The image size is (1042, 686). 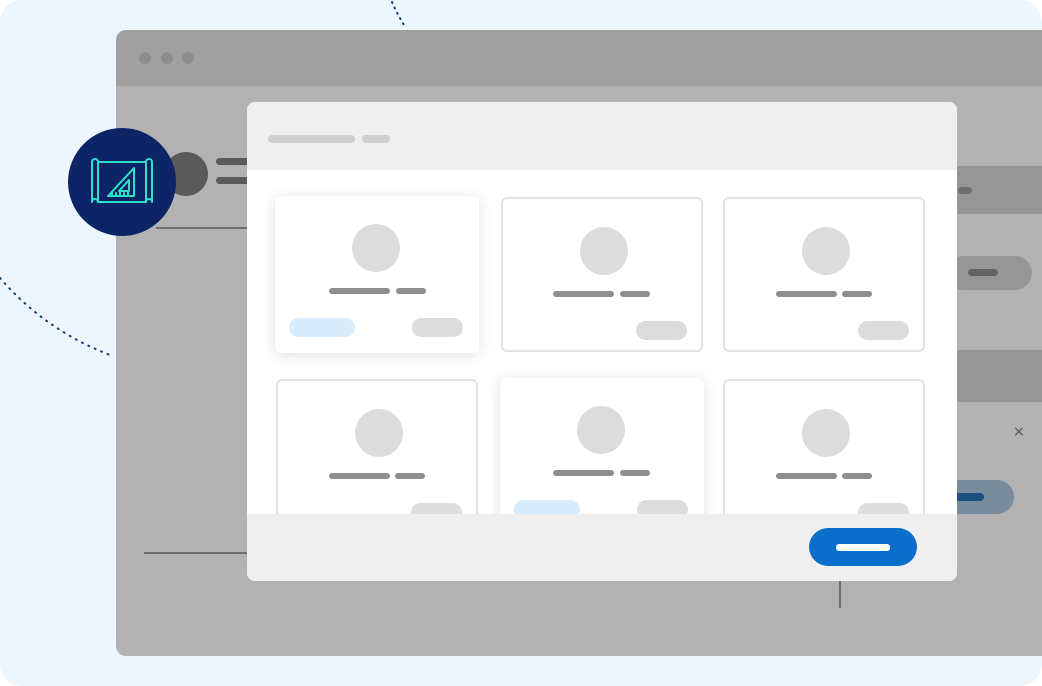 I want to click on confirm-button-label, so click(x=863, y=547).